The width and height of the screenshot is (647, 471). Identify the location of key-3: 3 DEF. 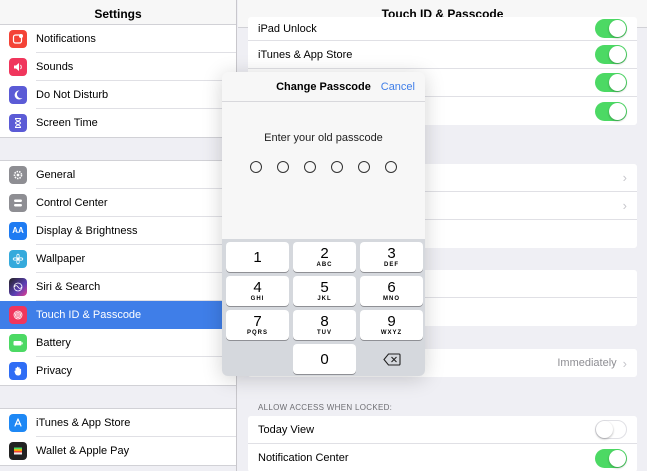
(391, 257).